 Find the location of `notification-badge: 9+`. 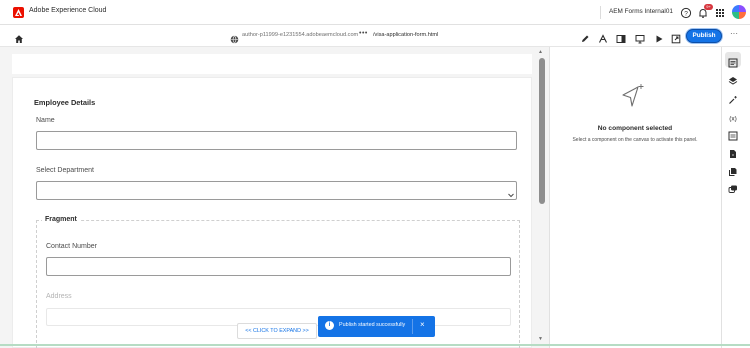

notification-badge: 9+ is located at coordinates (708, 7).